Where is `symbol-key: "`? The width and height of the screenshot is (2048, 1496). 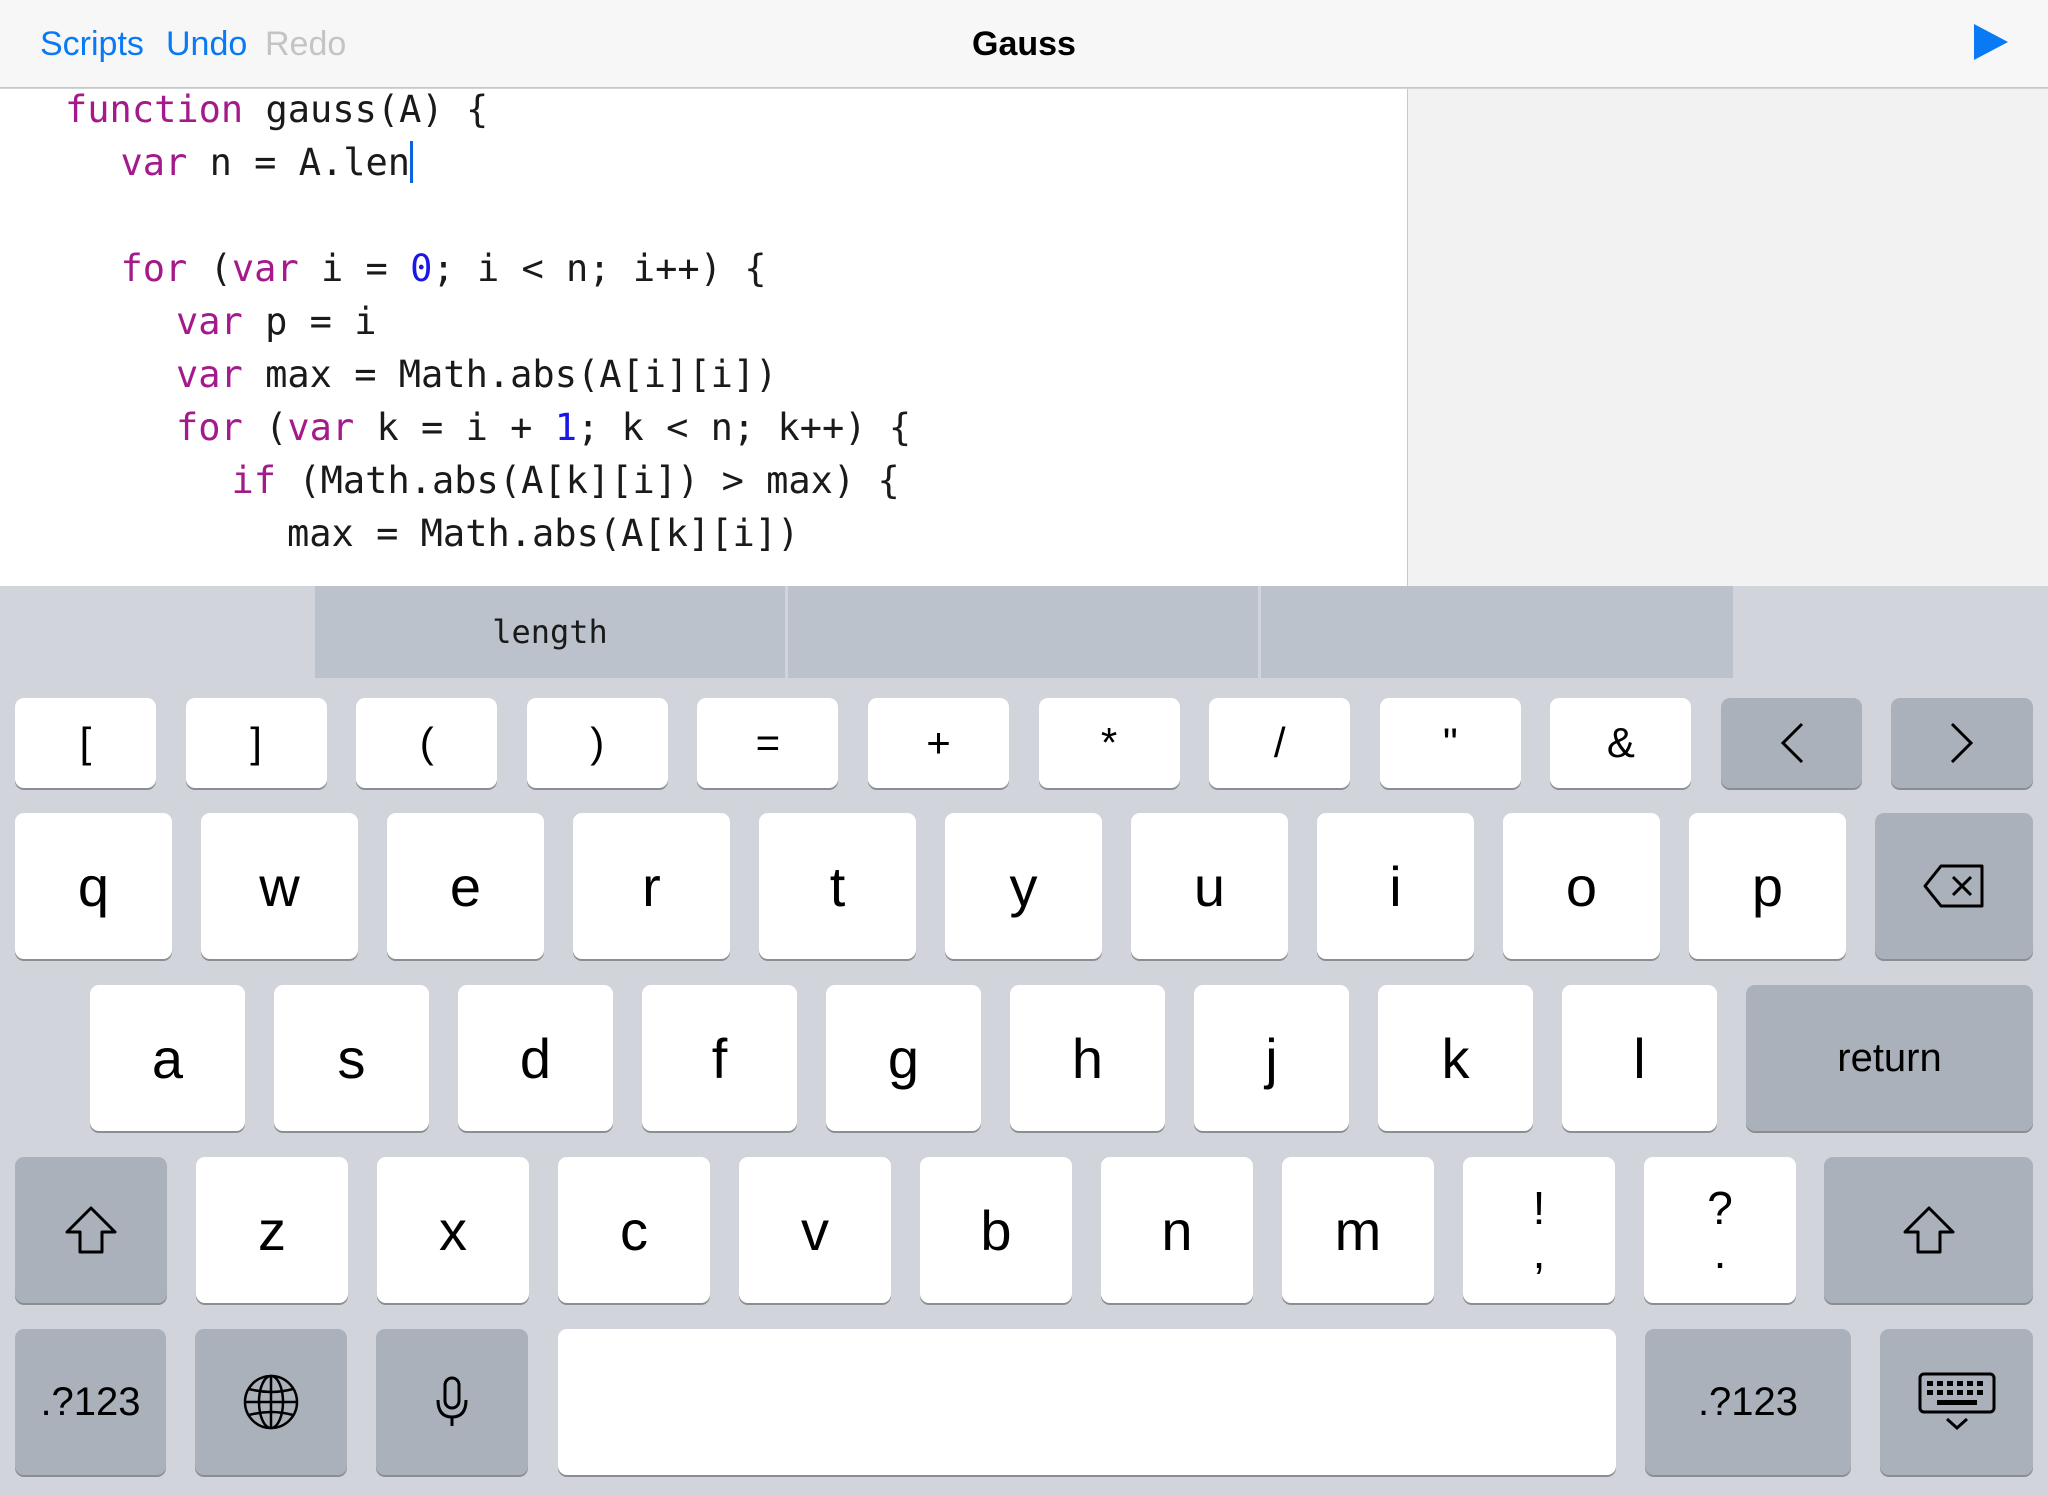 symbol-key: " is located at coordinates (1450, 743).